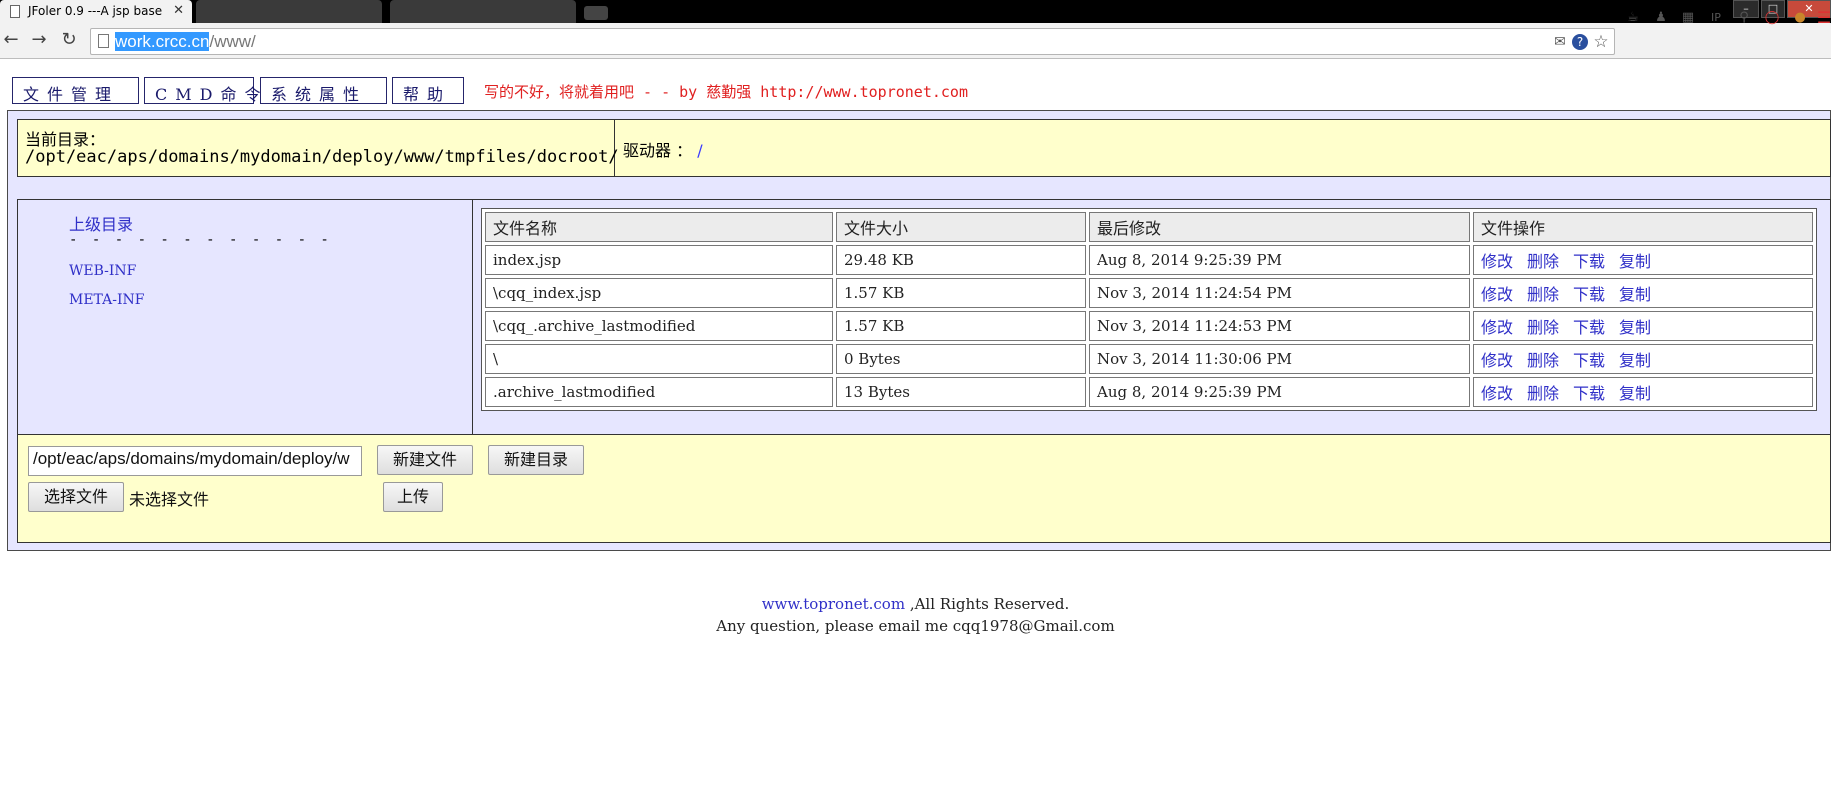 Image resolution: width=1831 pixels, height=788 pixels. Describe the element at coordinates (1688, 18) in the screenshot. I see `extension-icon: ▦` at that location.